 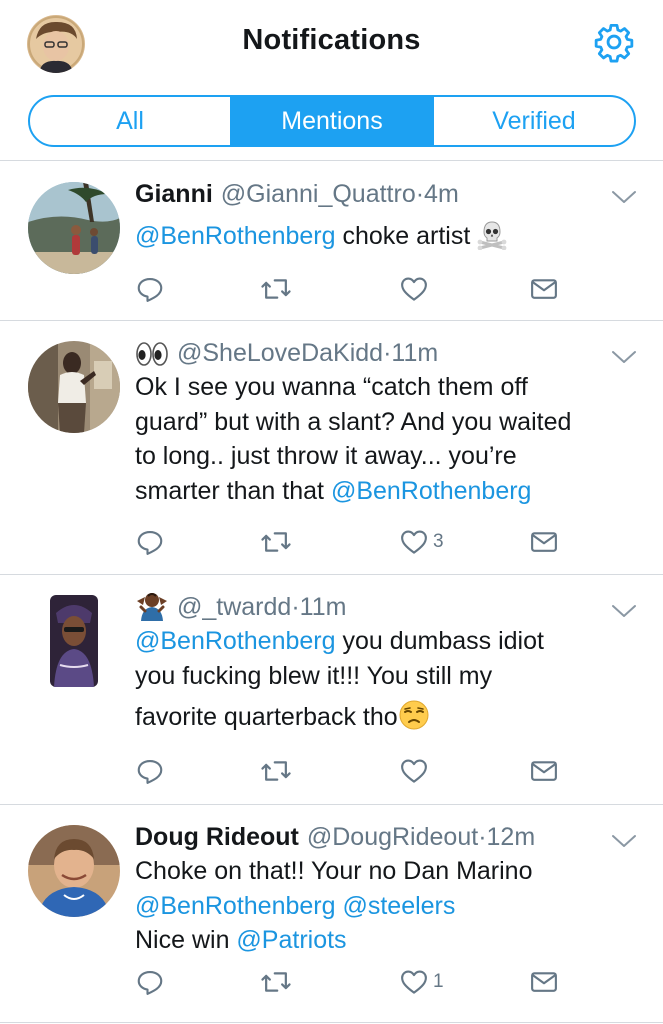 I want to click on text-span: to long.. just throw it away... you’re, so click(x=326, y=456).